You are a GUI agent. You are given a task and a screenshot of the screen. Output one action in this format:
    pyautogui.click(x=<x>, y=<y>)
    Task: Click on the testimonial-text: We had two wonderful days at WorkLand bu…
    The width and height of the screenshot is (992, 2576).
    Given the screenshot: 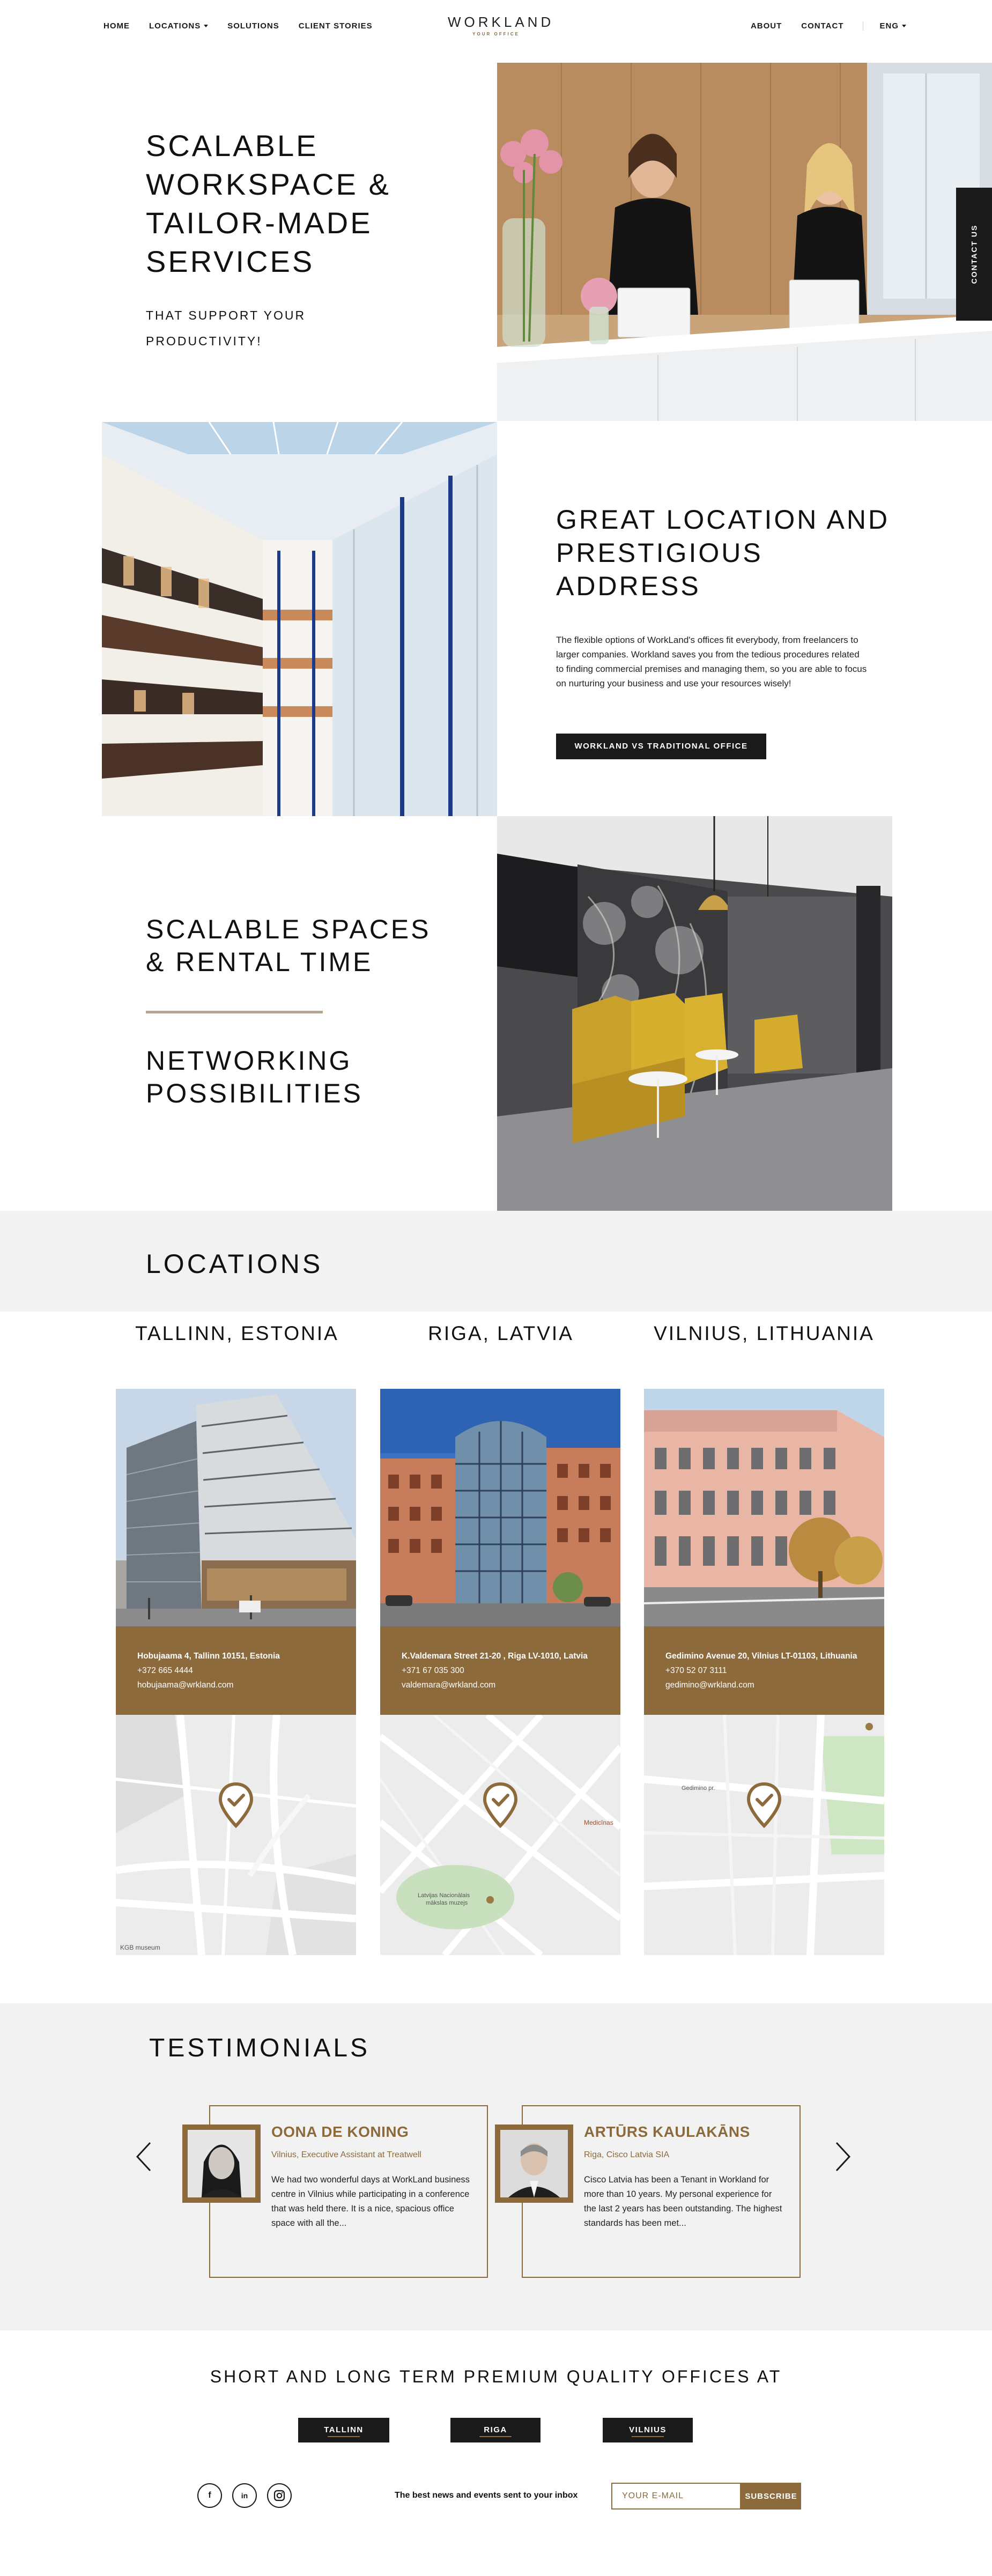 What is the action you would take?
    pyautogui.click(x=370, y=2201)
    